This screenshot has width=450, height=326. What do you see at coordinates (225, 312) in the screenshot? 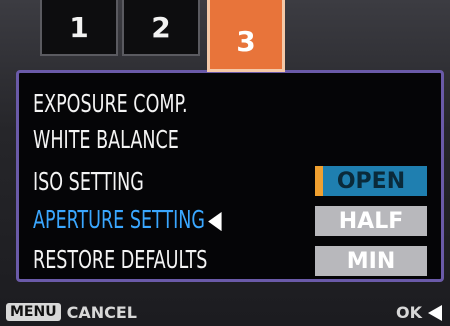
I see `footer-bar: MENU CANCEL OK` at bounding box center [225, 312].